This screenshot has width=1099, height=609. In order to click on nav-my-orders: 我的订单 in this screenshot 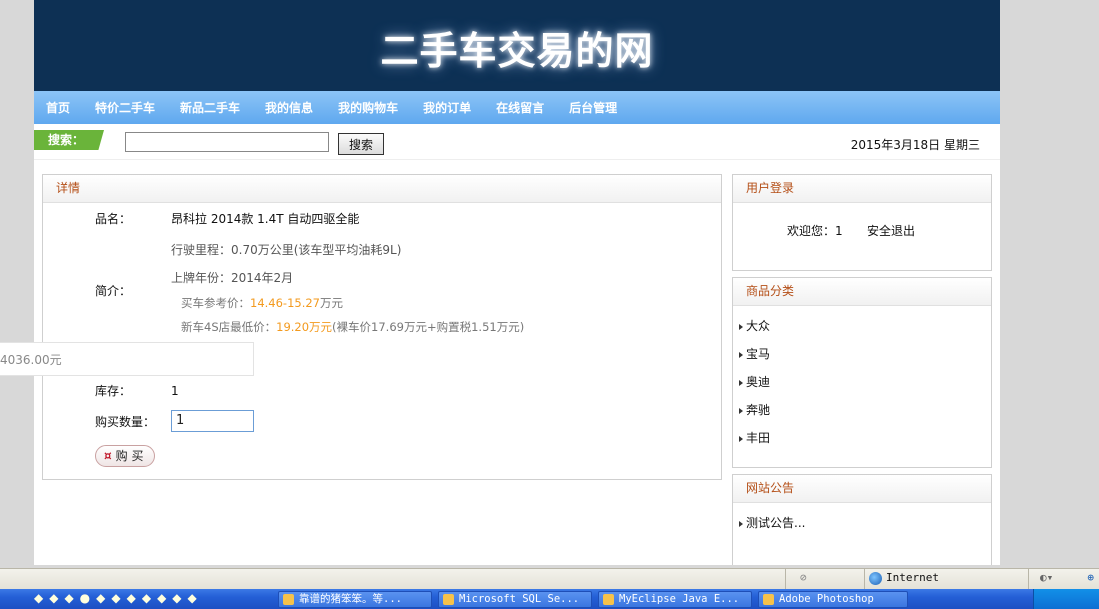, I will do `click(447, 107)`.